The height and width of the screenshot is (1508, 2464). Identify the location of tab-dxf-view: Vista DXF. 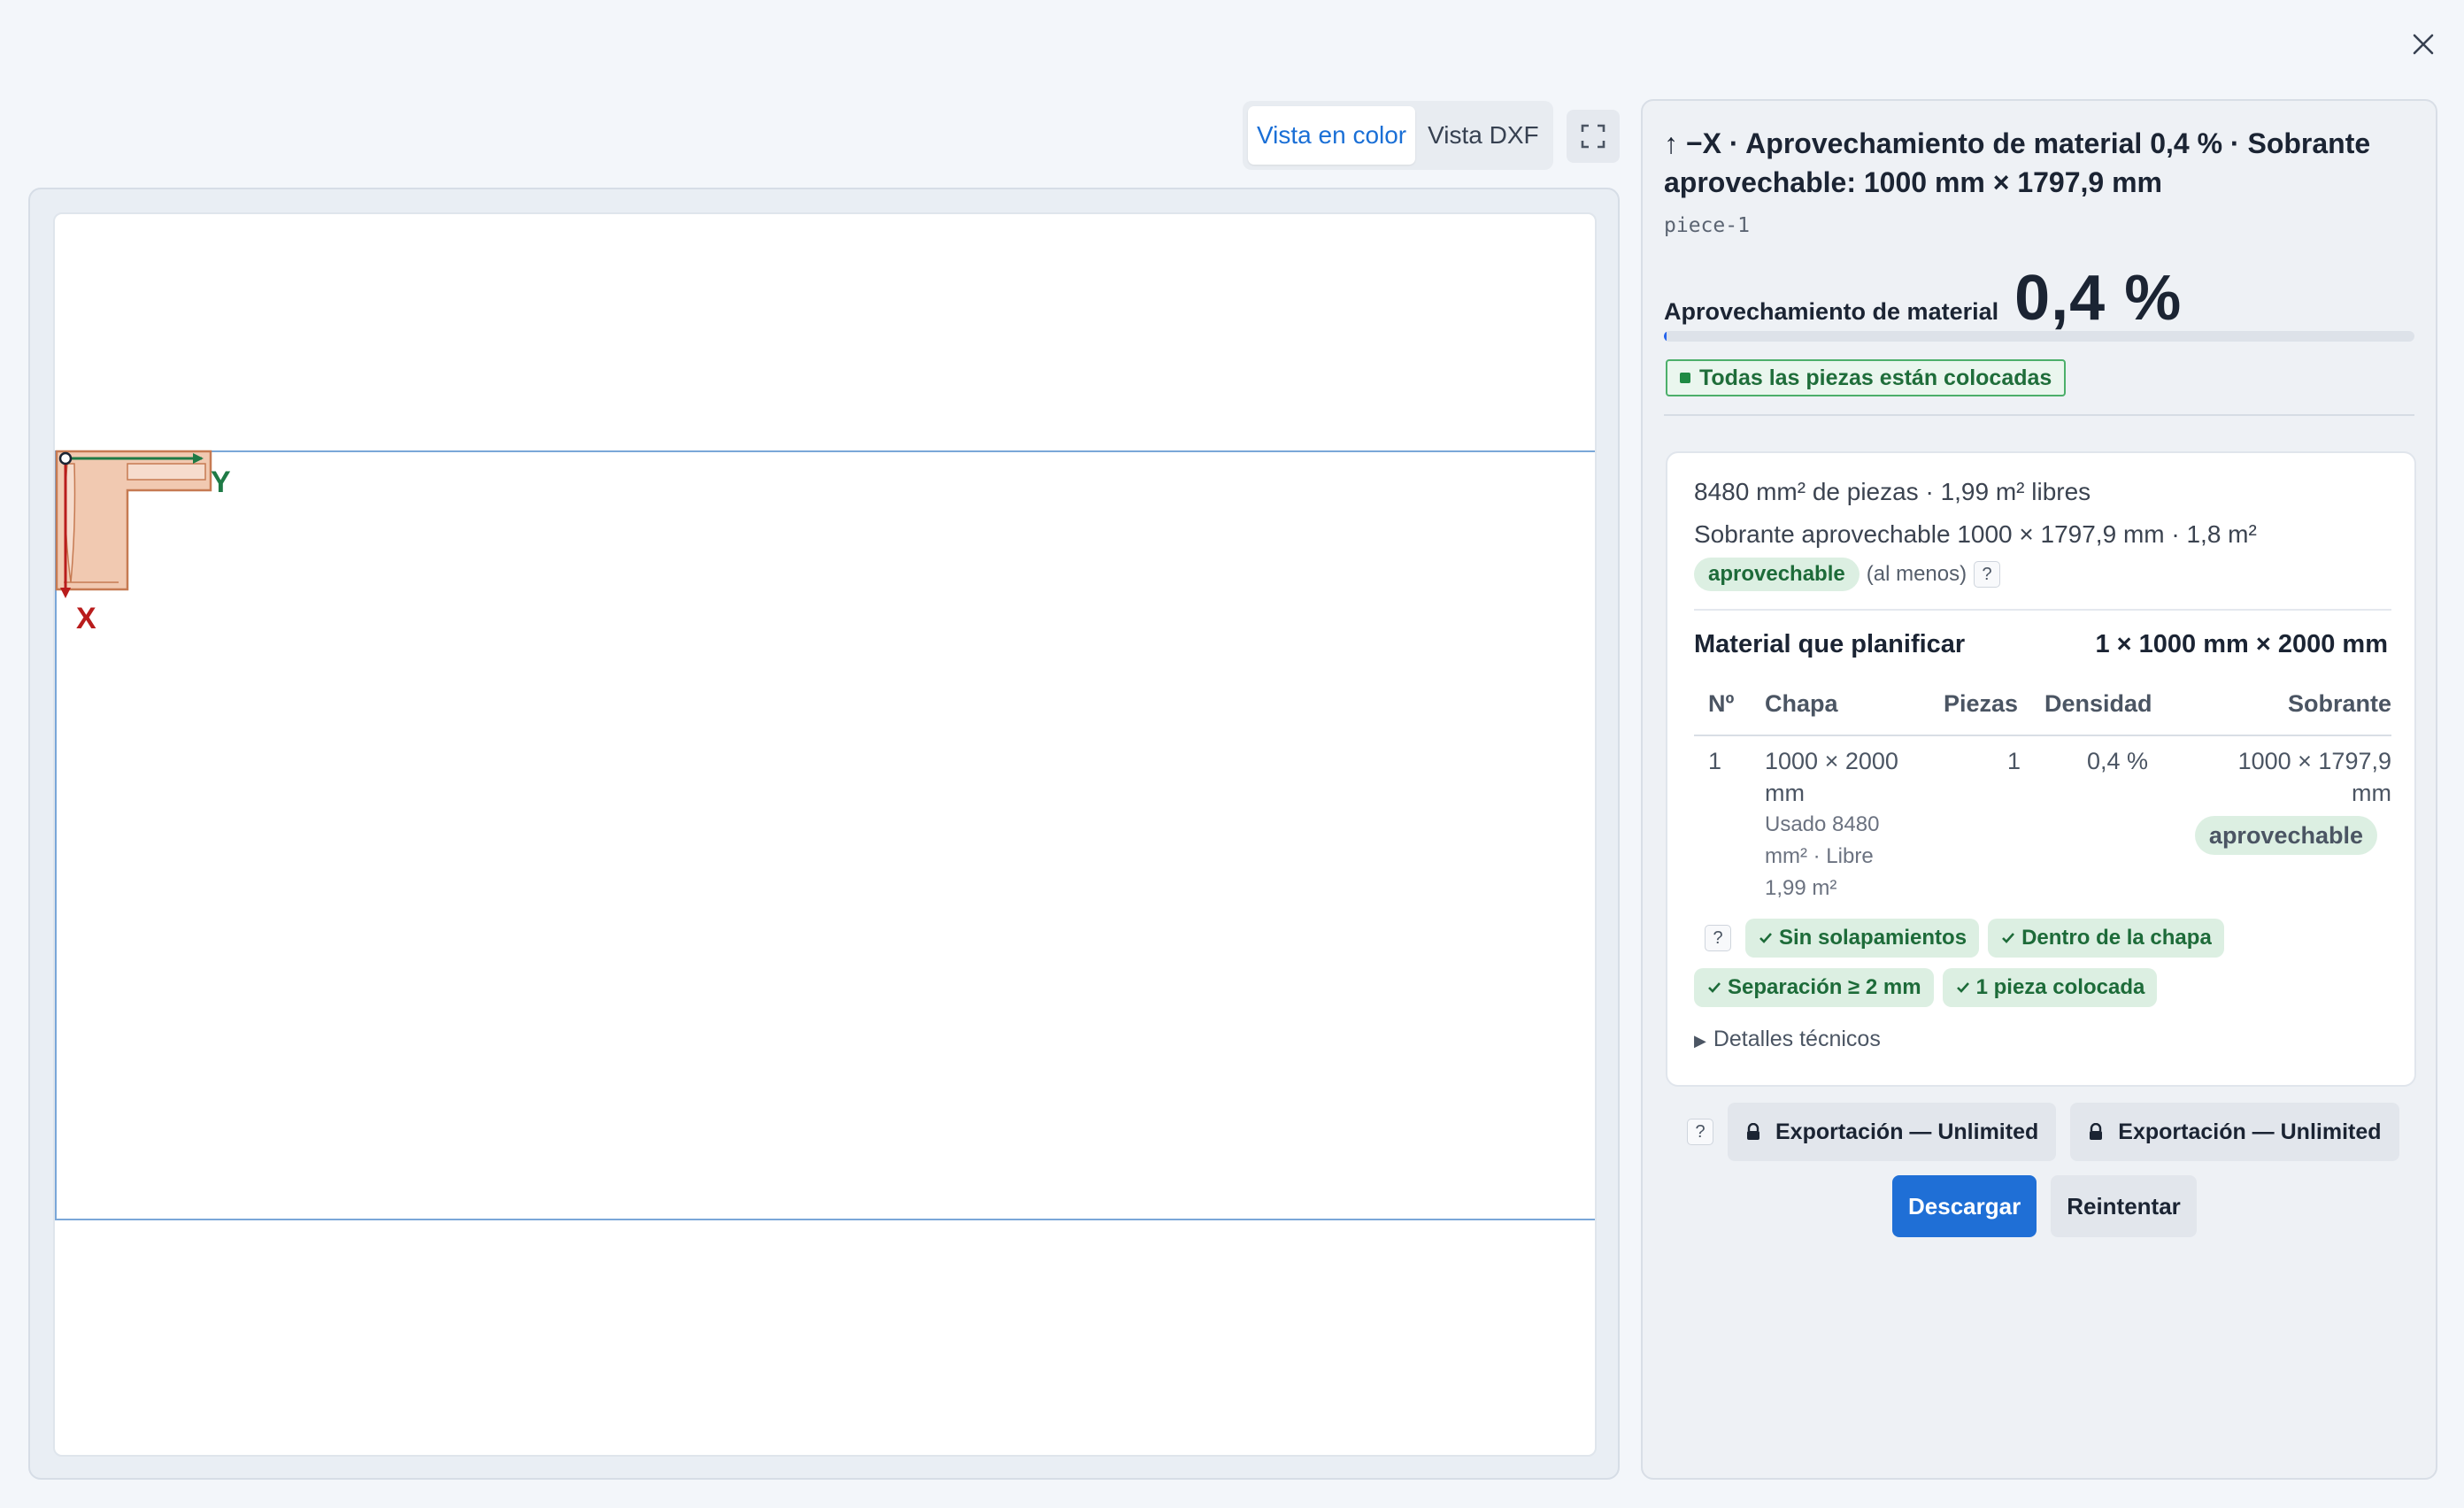
(1483, 135).